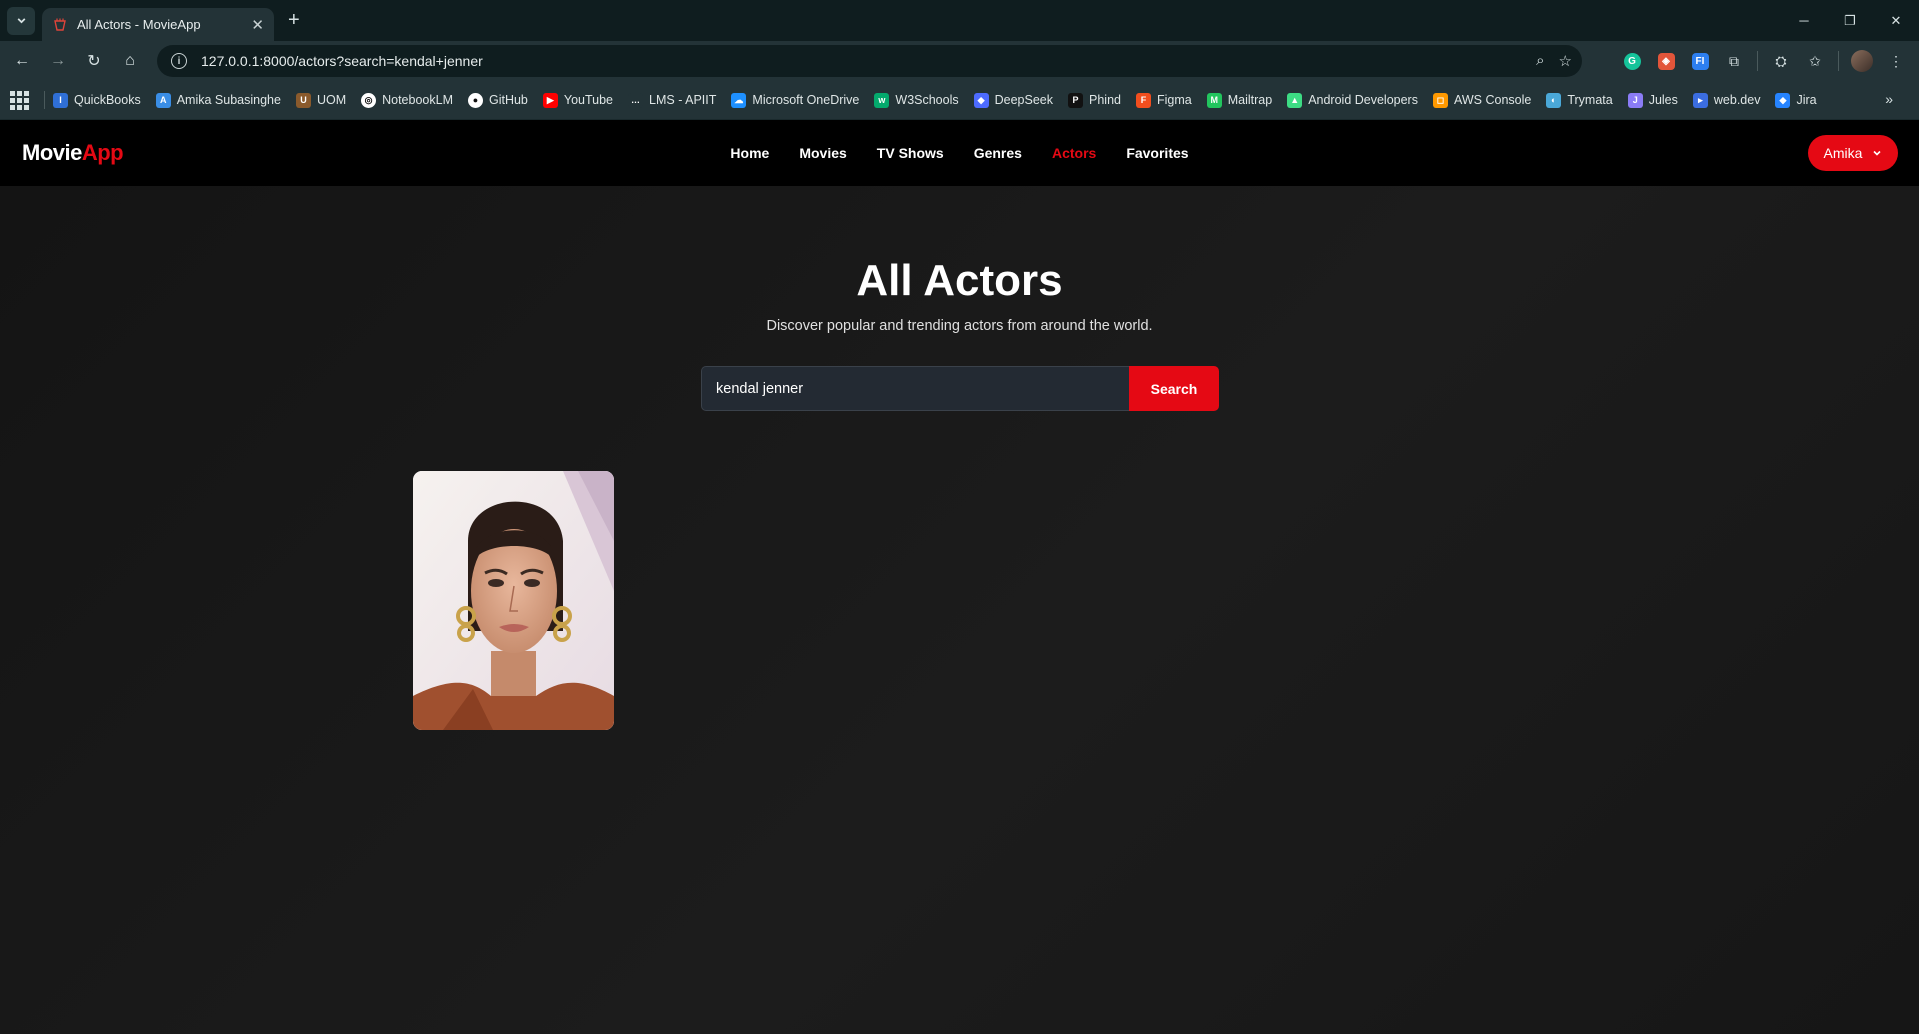 This screenshot has height=1034, width=1919. What do you see at coordinates (44, 100) in the screenshot?
I see `bookmarks-divider` at bounding box center [44, 100].